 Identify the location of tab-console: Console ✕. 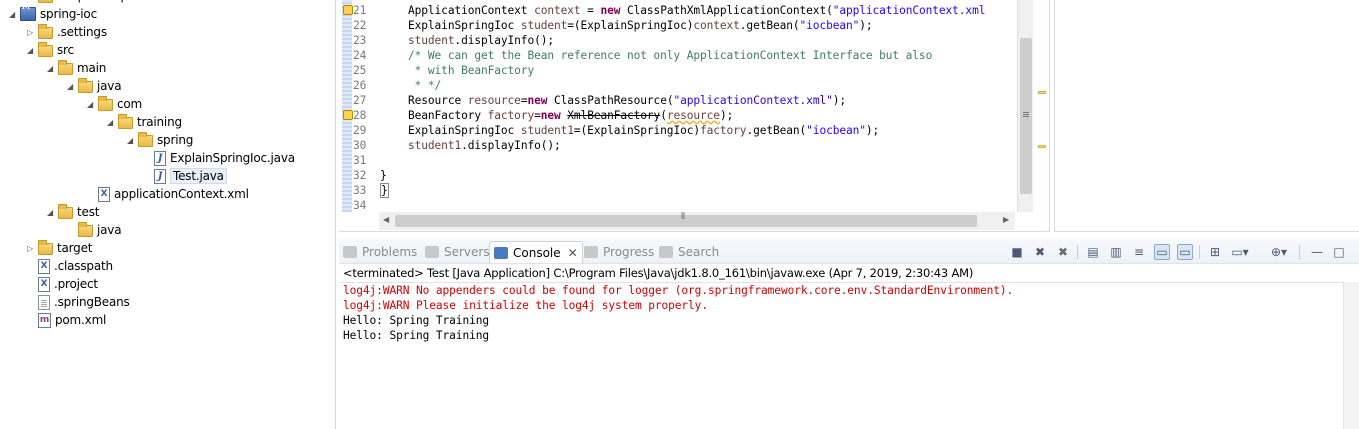
(536, 252).